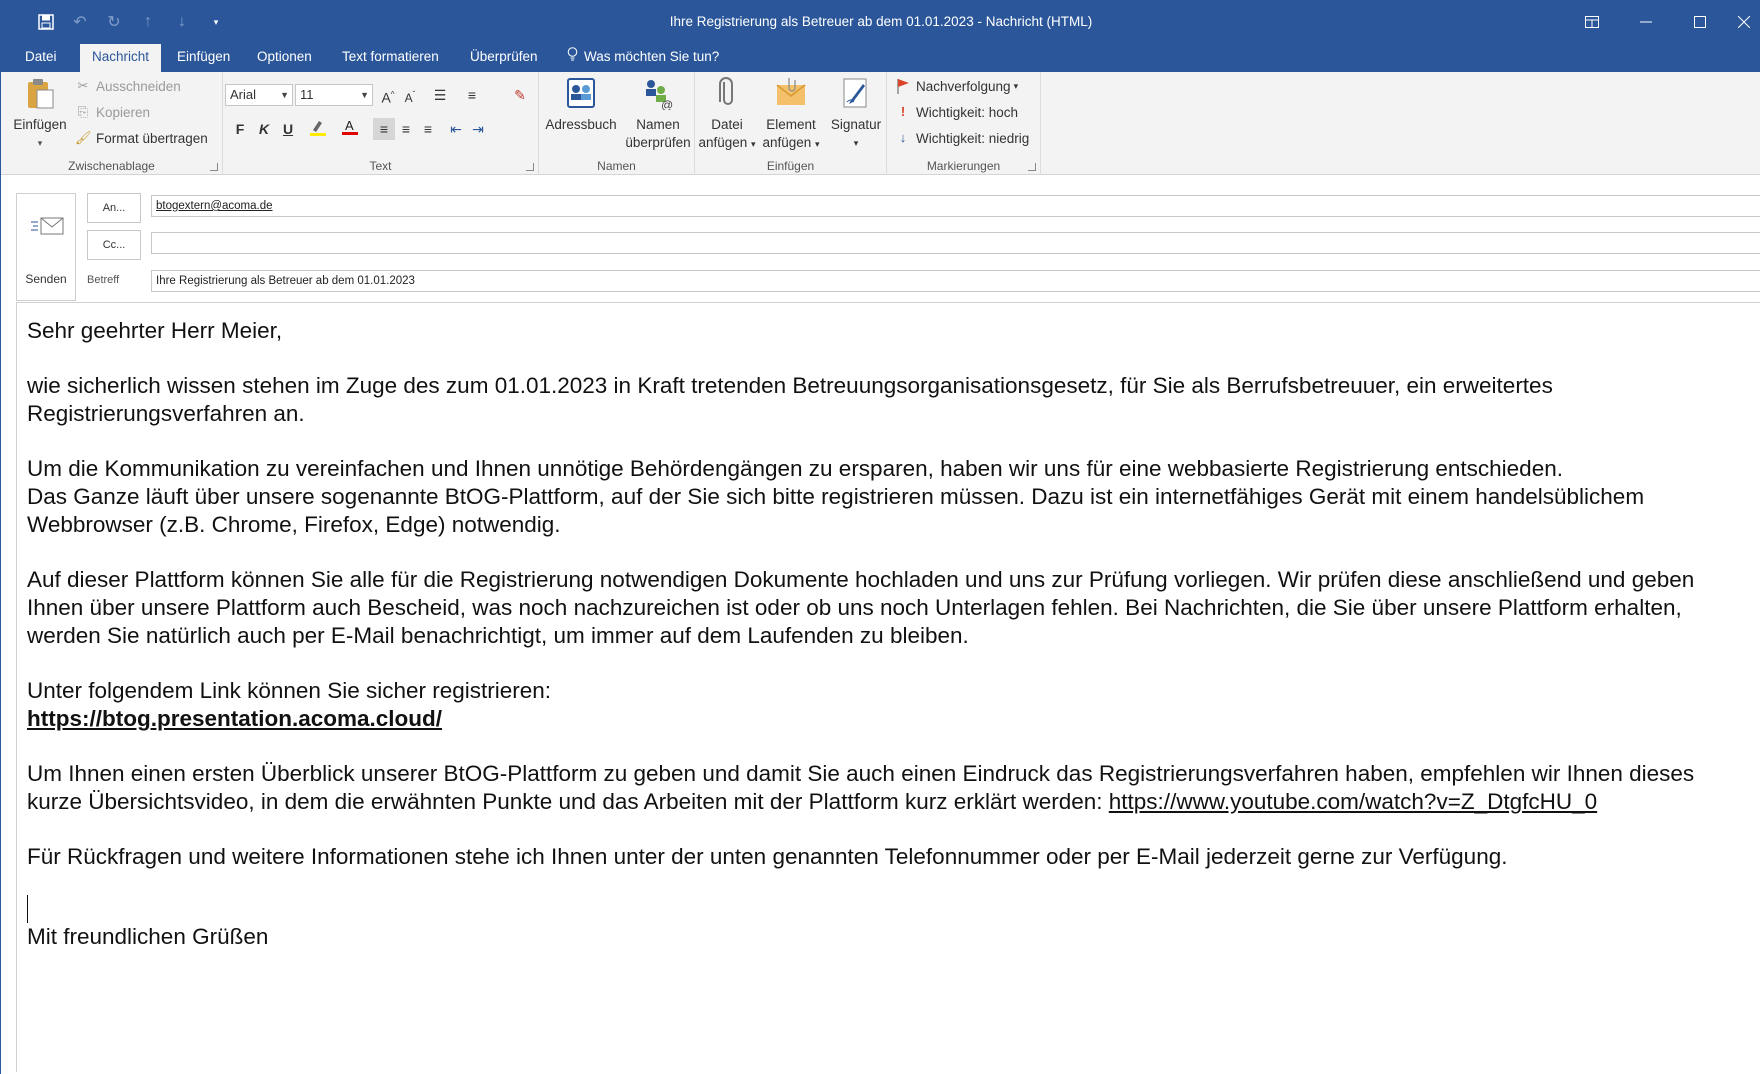  Describe the element at coordinates (963, 166) in the screenshot. I see `tags-group-label: Markierungen` at that location.